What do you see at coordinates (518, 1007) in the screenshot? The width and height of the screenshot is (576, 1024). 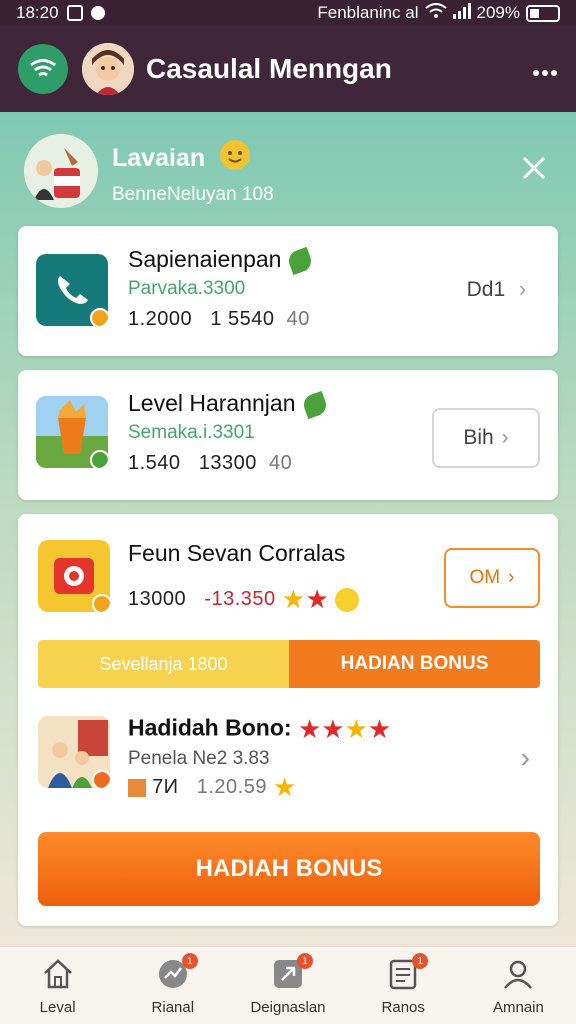 I see `nav-label: Amnain` at bounding box center [518, 1007].